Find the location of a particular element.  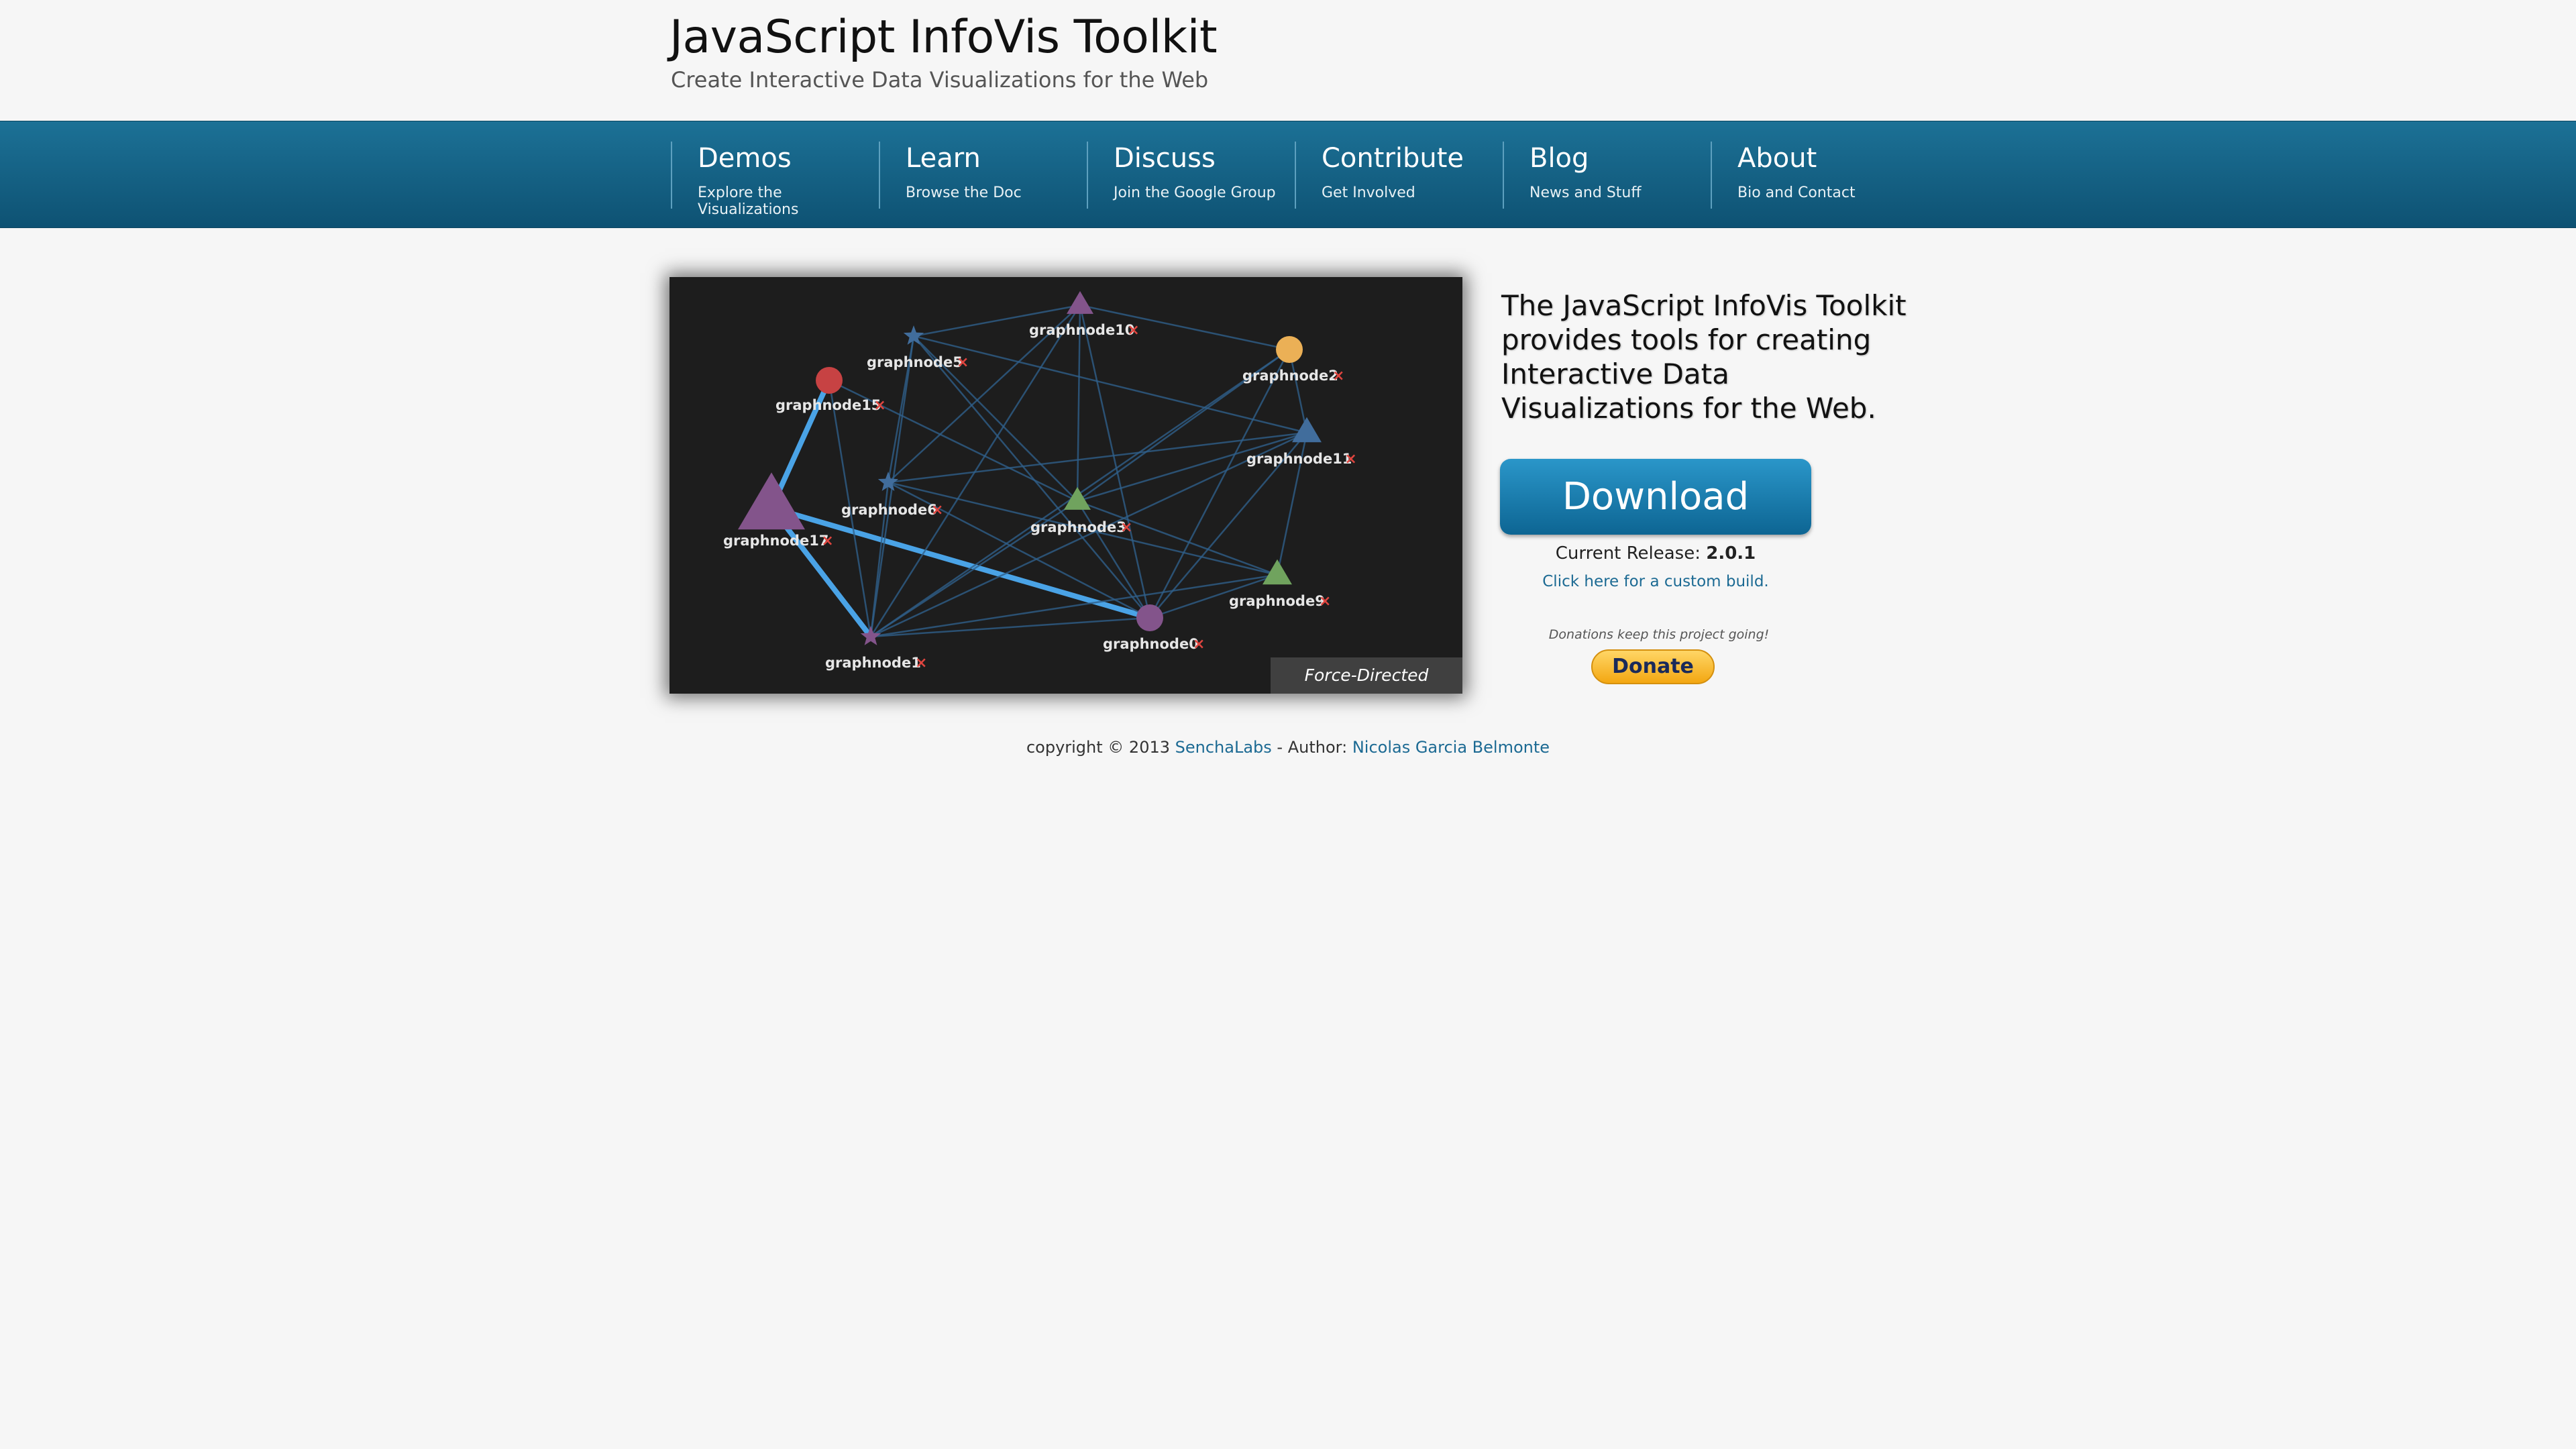

author-link: Nicolas Garcia Belmonte is located at coordinates (1451, 747).